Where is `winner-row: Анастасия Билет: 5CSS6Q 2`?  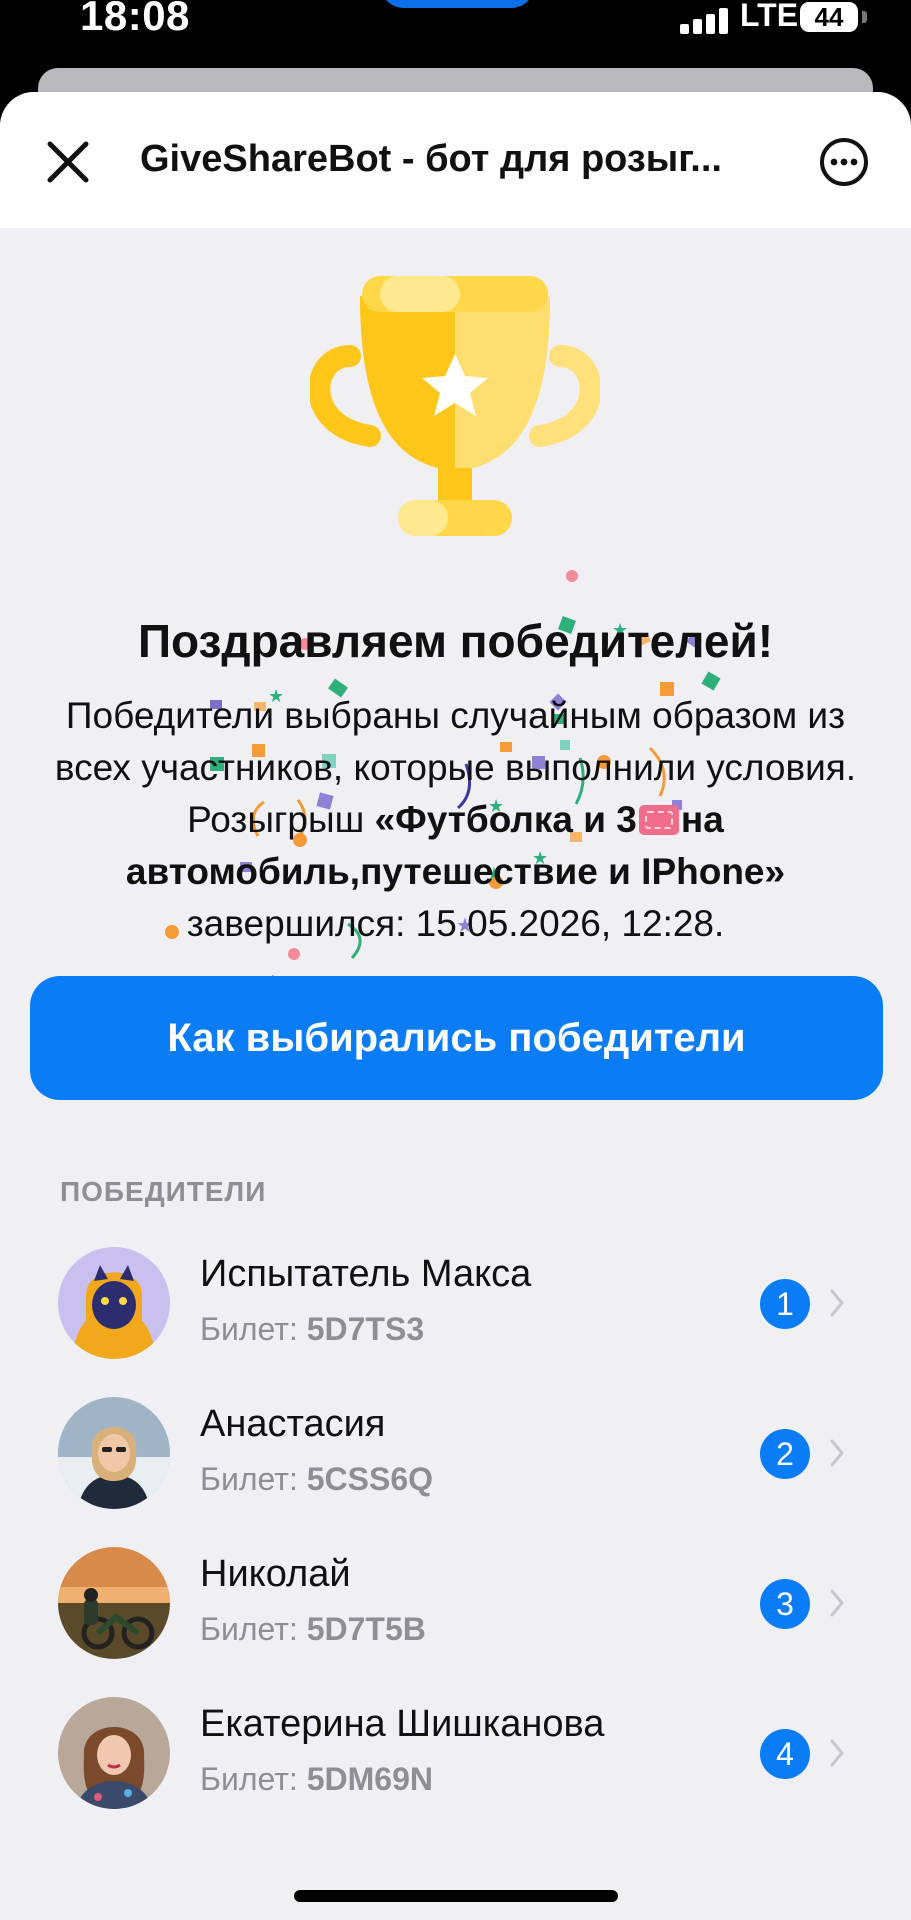
winner-row: Анастасия Билет: 5CSS6Q 2 is located at coordinates (455, 1472).